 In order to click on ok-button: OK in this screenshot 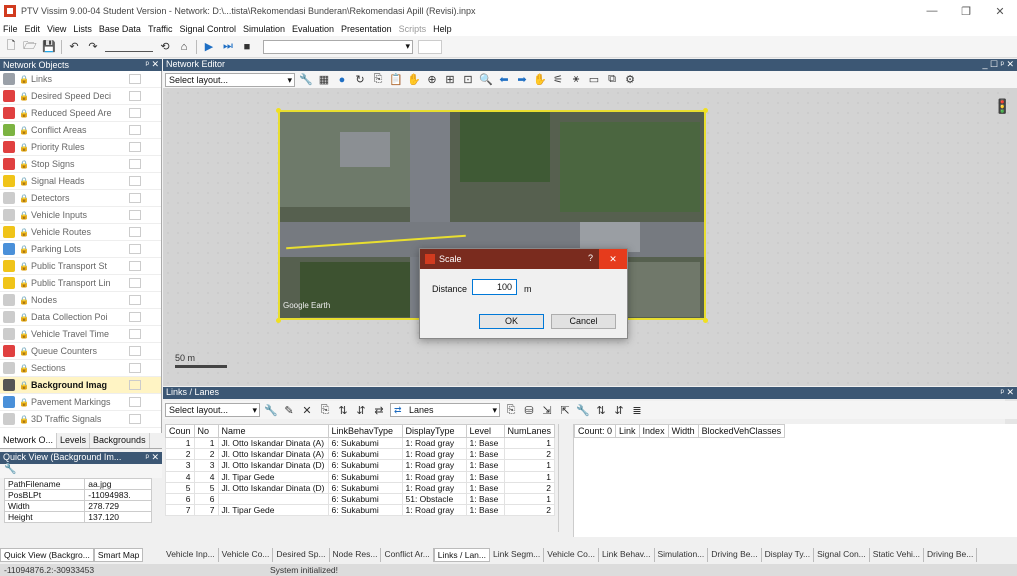, I will do `click(511, 321)`.